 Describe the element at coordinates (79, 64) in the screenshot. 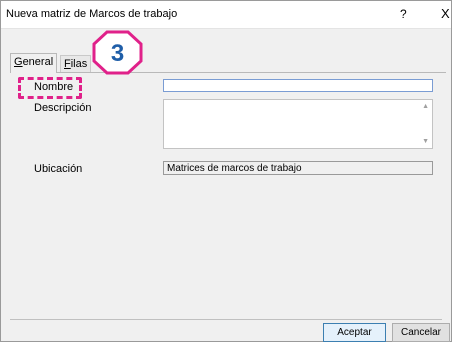

I see `tab-filas-label: ilas` at that location.